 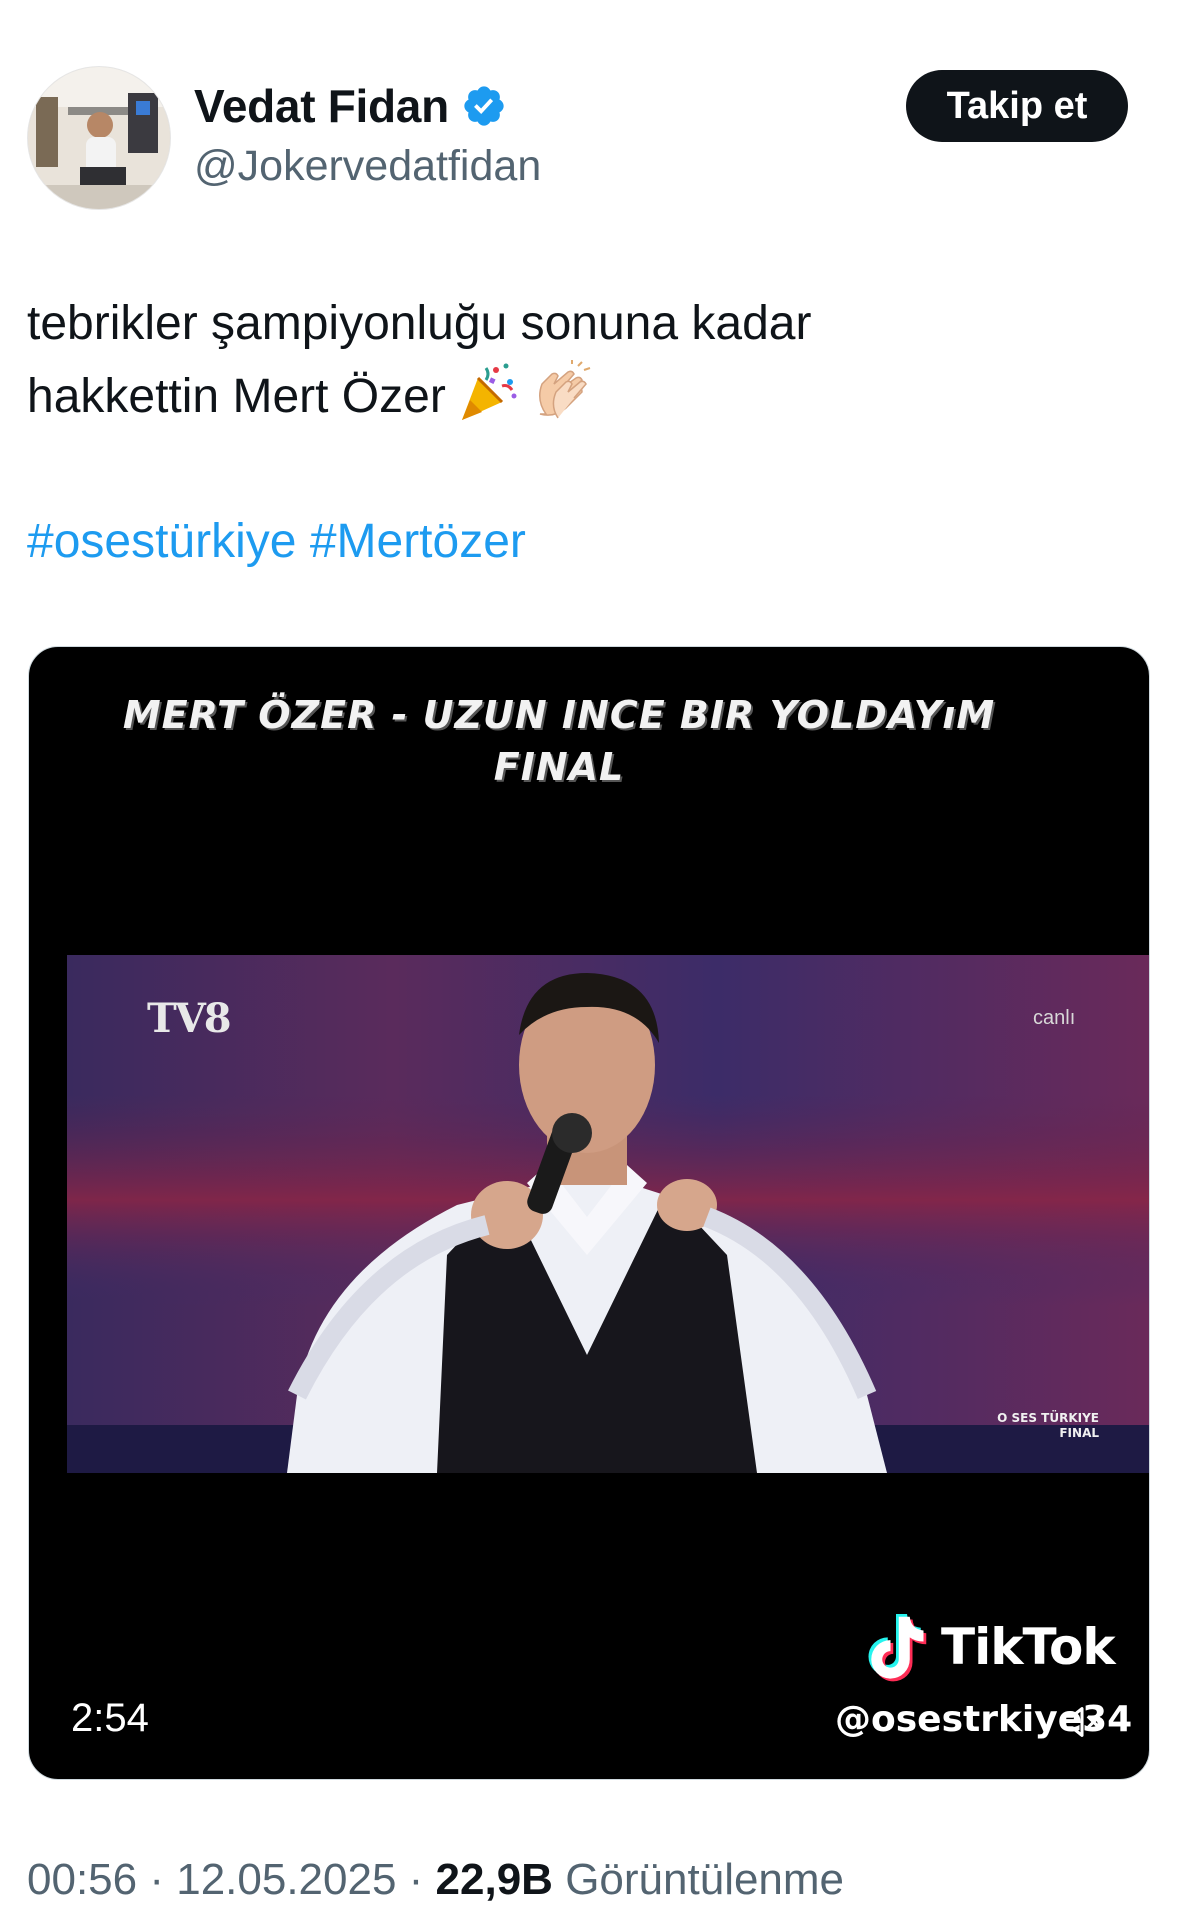 I want to click on video-caption-line-2: FINAL, so click(x=559, y=767).